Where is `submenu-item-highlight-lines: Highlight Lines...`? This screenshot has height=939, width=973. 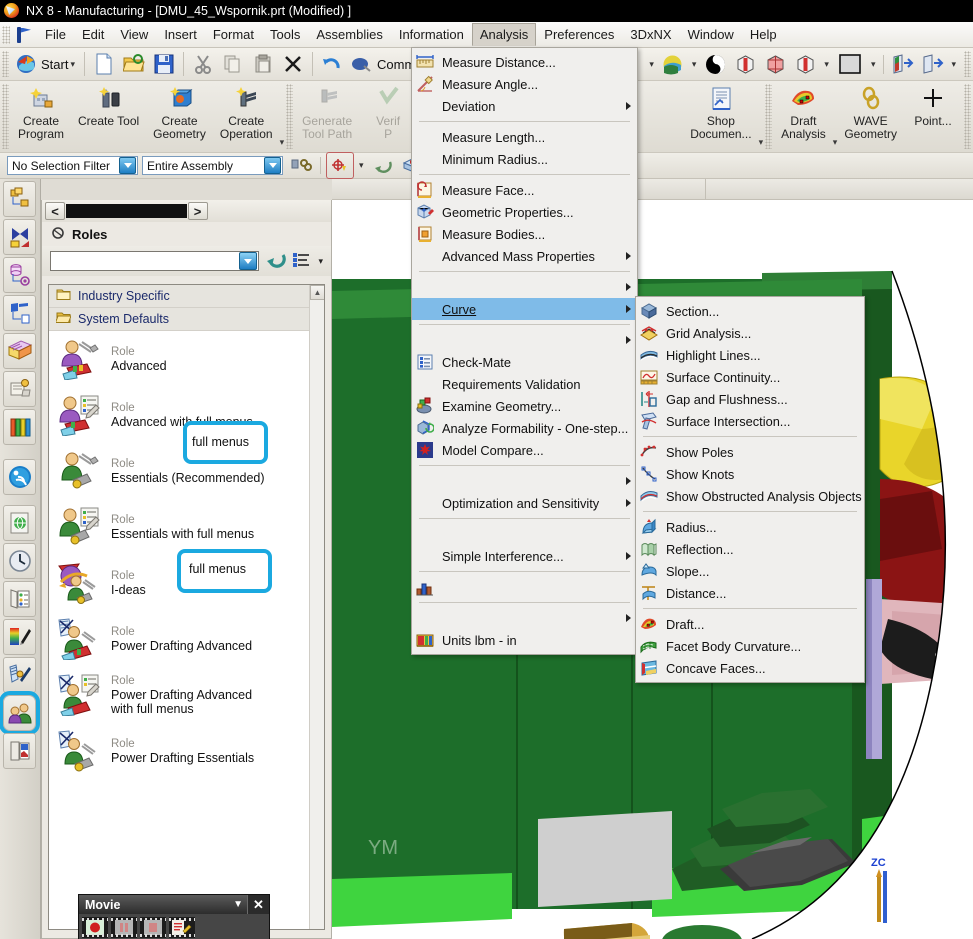
submenu-item-highlight-lines: Highlight Lines... is located at coordinates (750, 355).